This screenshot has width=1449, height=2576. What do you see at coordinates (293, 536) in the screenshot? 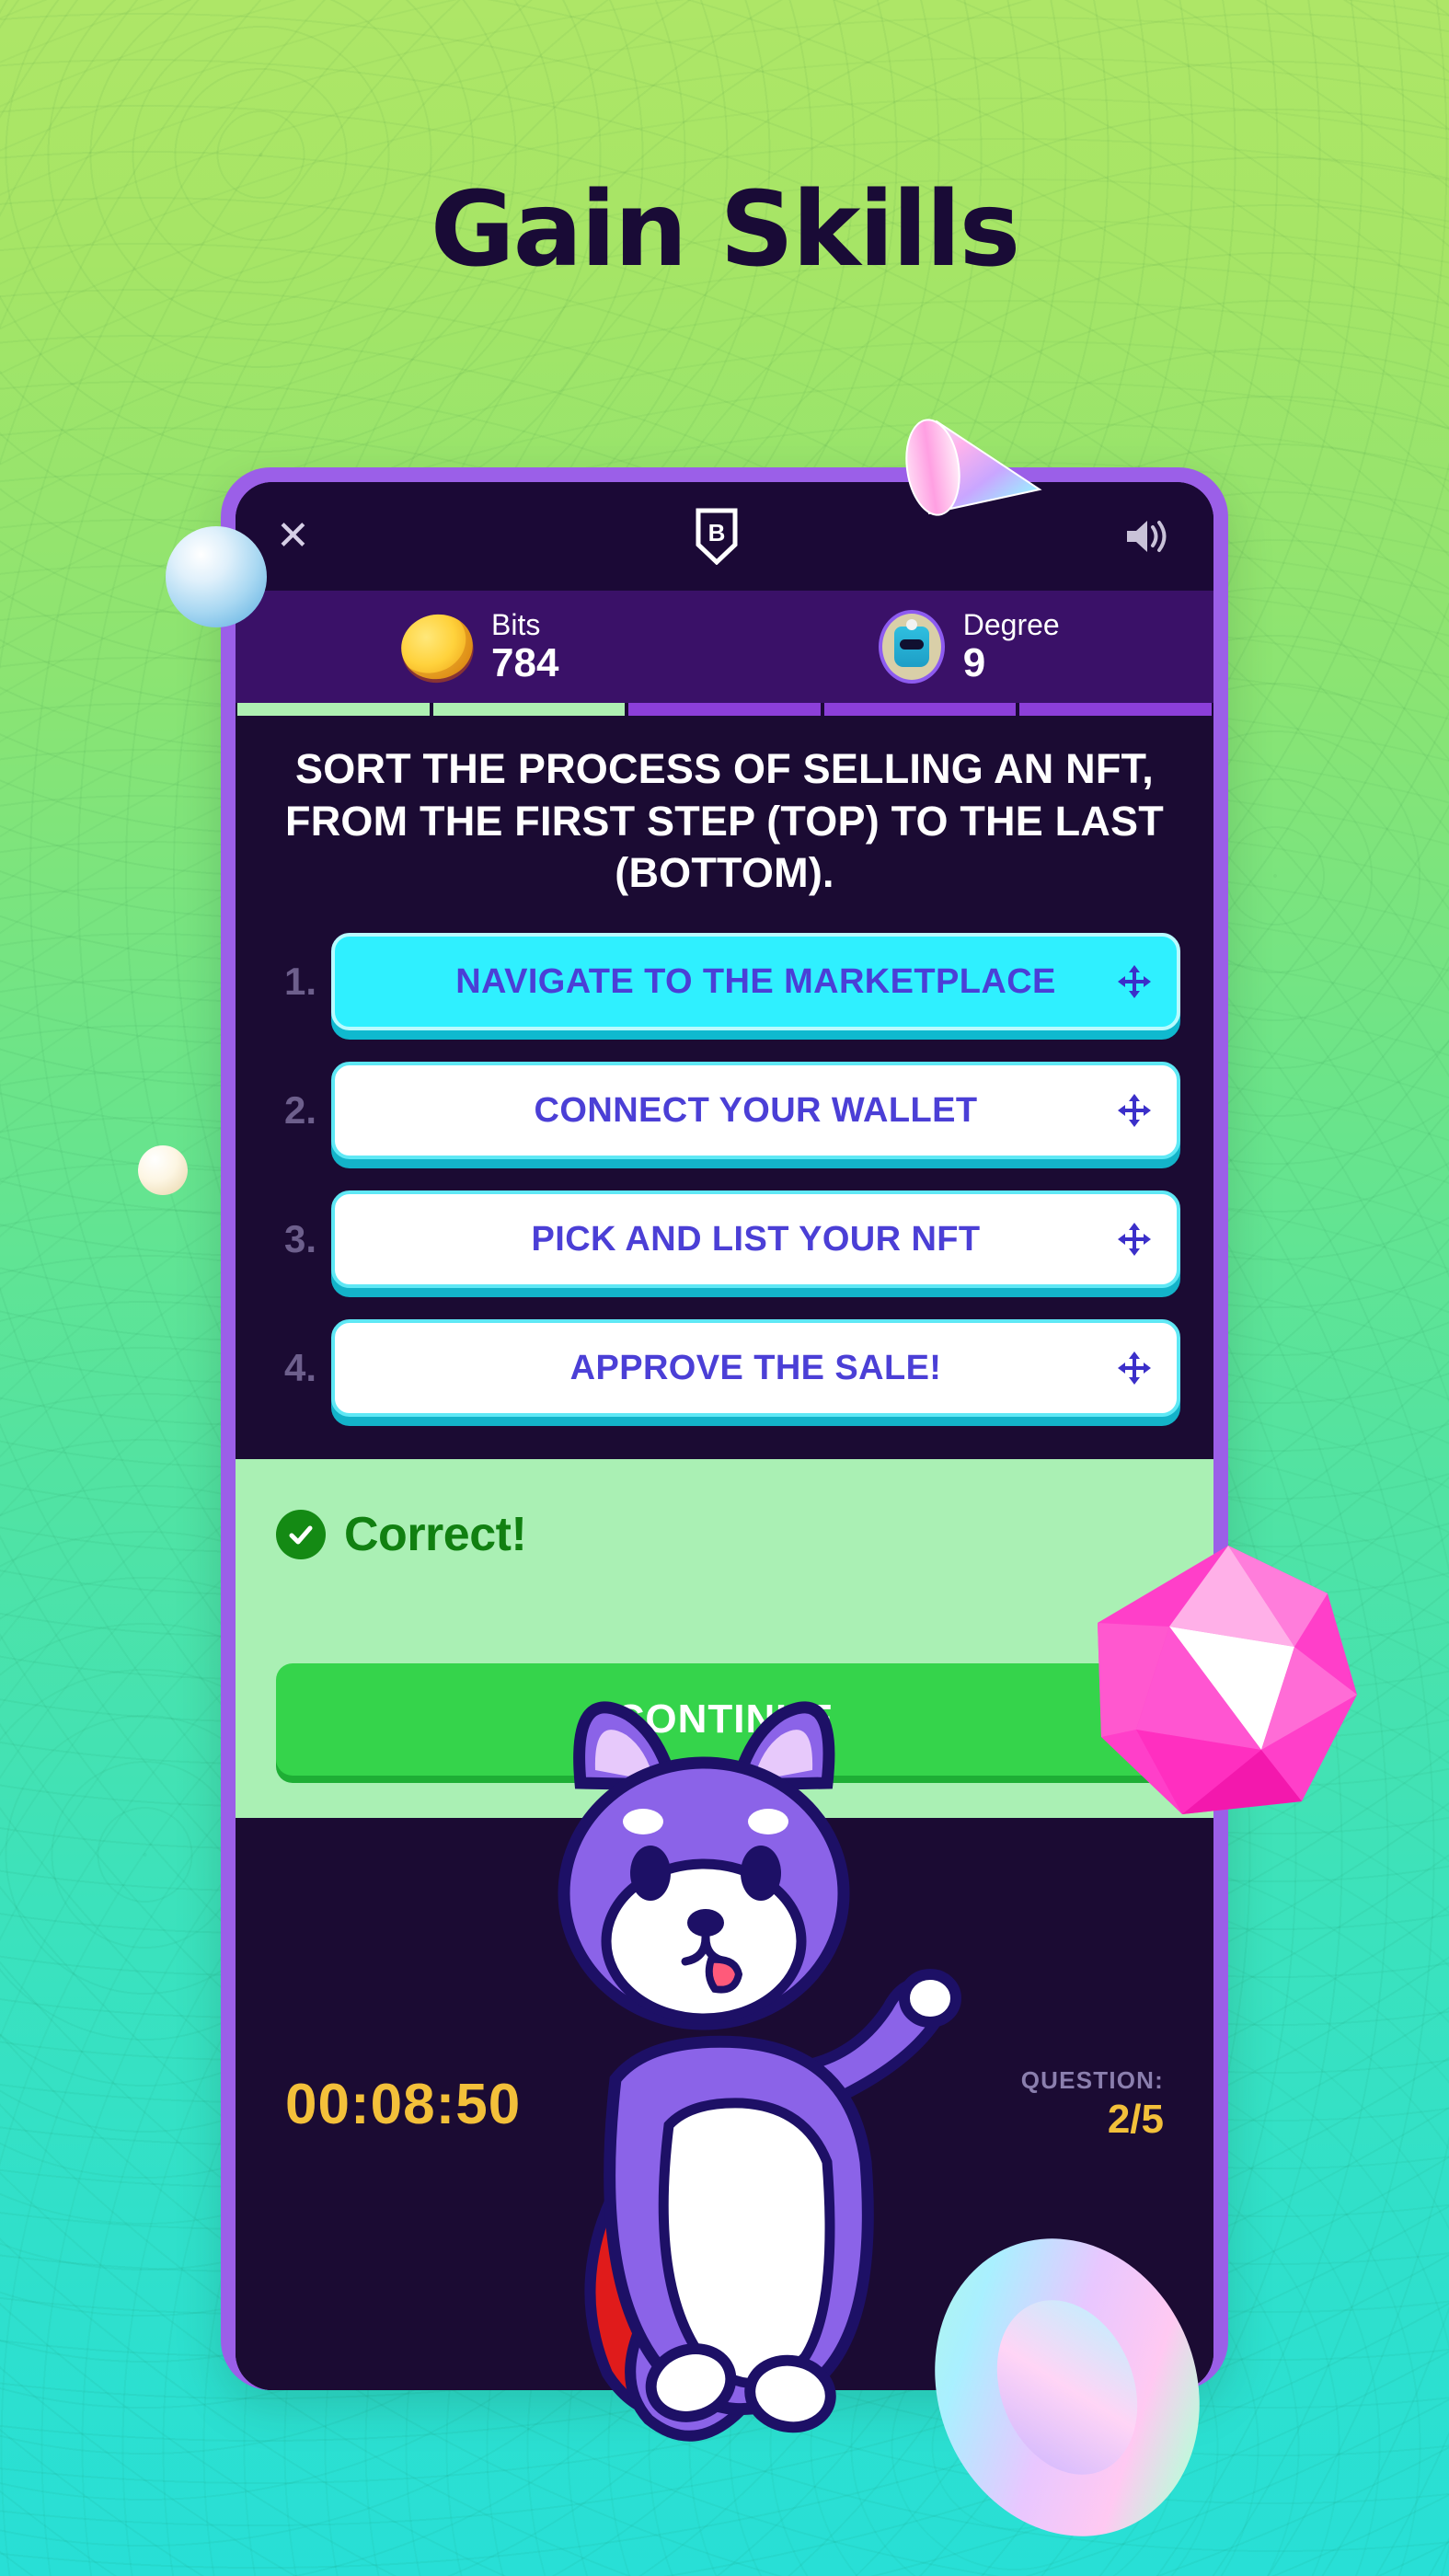
I see `close-x-icon: ✕` at bounding box center [293, 536].